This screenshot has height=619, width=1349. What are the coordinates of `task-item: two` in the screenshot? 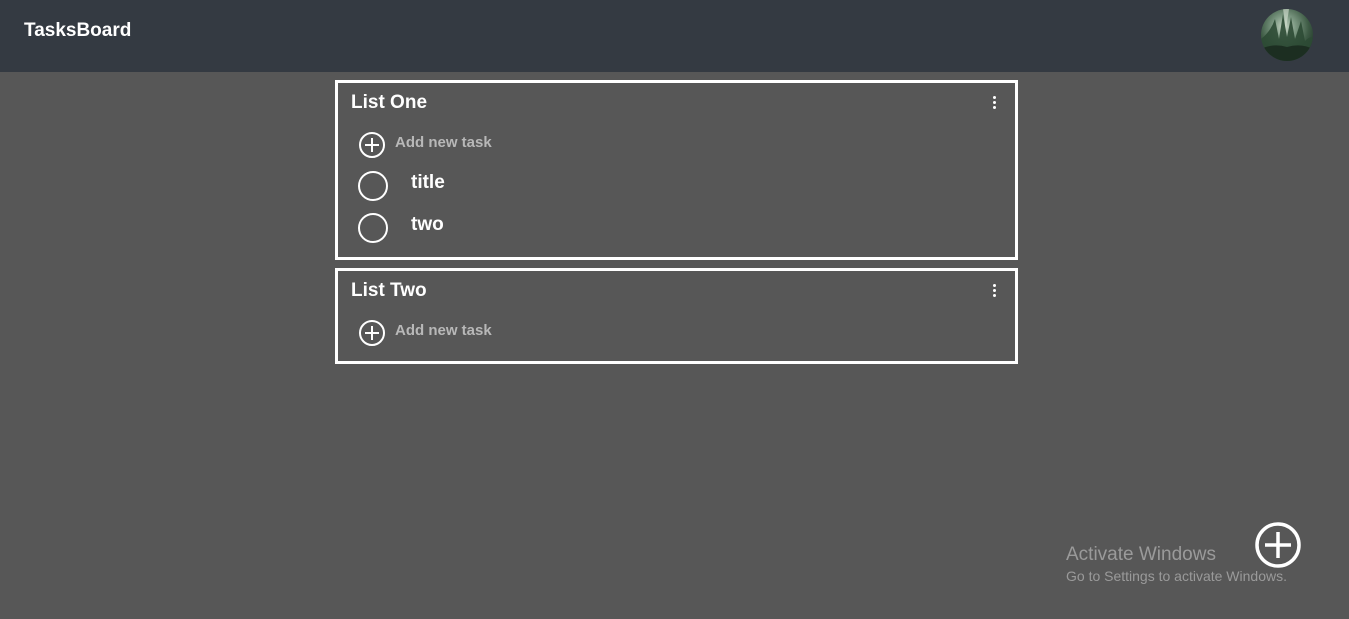 It's located at (401, 228).